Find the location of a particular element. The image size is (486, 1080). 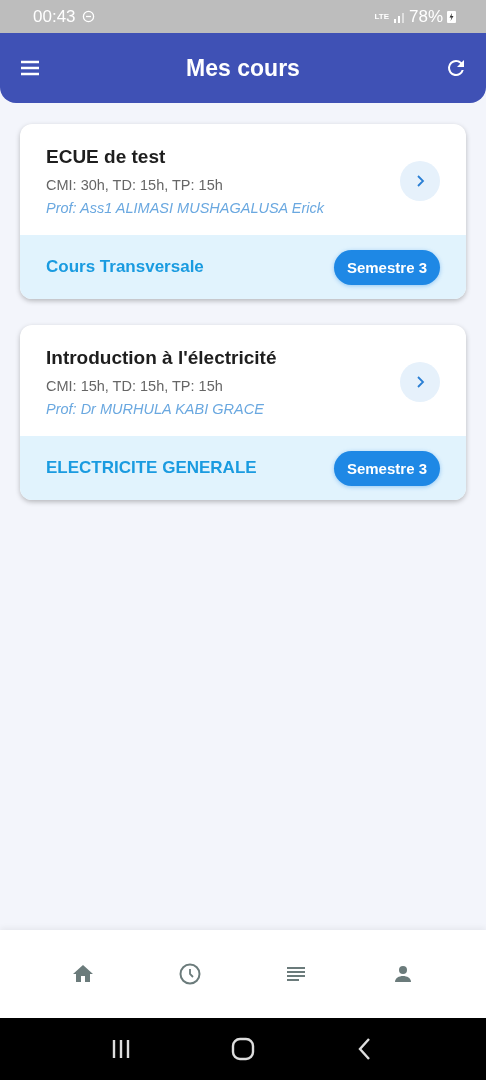

course-teacher: Prof: Ass1 ALIMASI MUSHAGALUSA Erick is located at coordinates (185, 208).